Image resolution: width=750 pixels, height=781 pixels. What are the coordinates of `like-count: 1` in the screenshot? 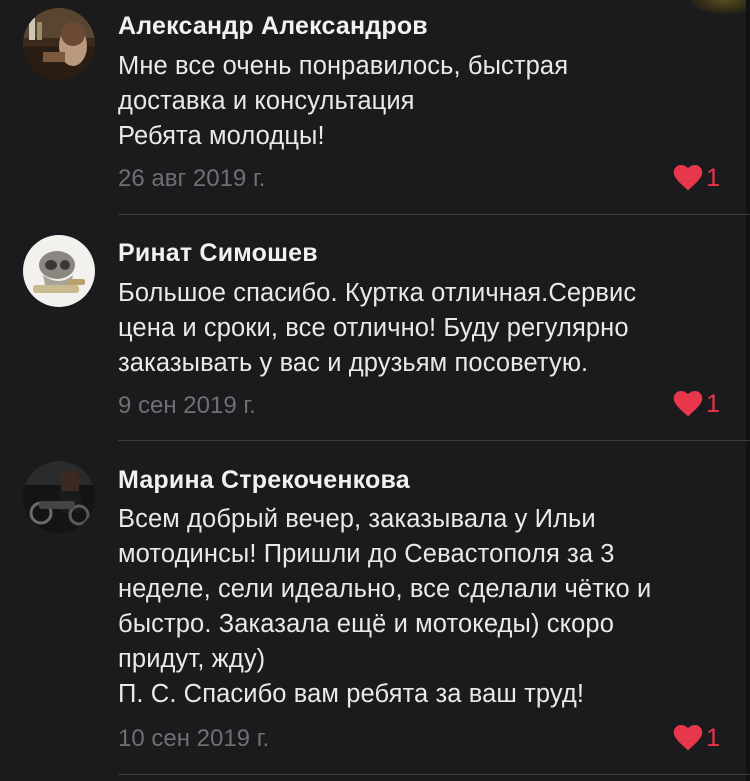 It's located at (713, 737).